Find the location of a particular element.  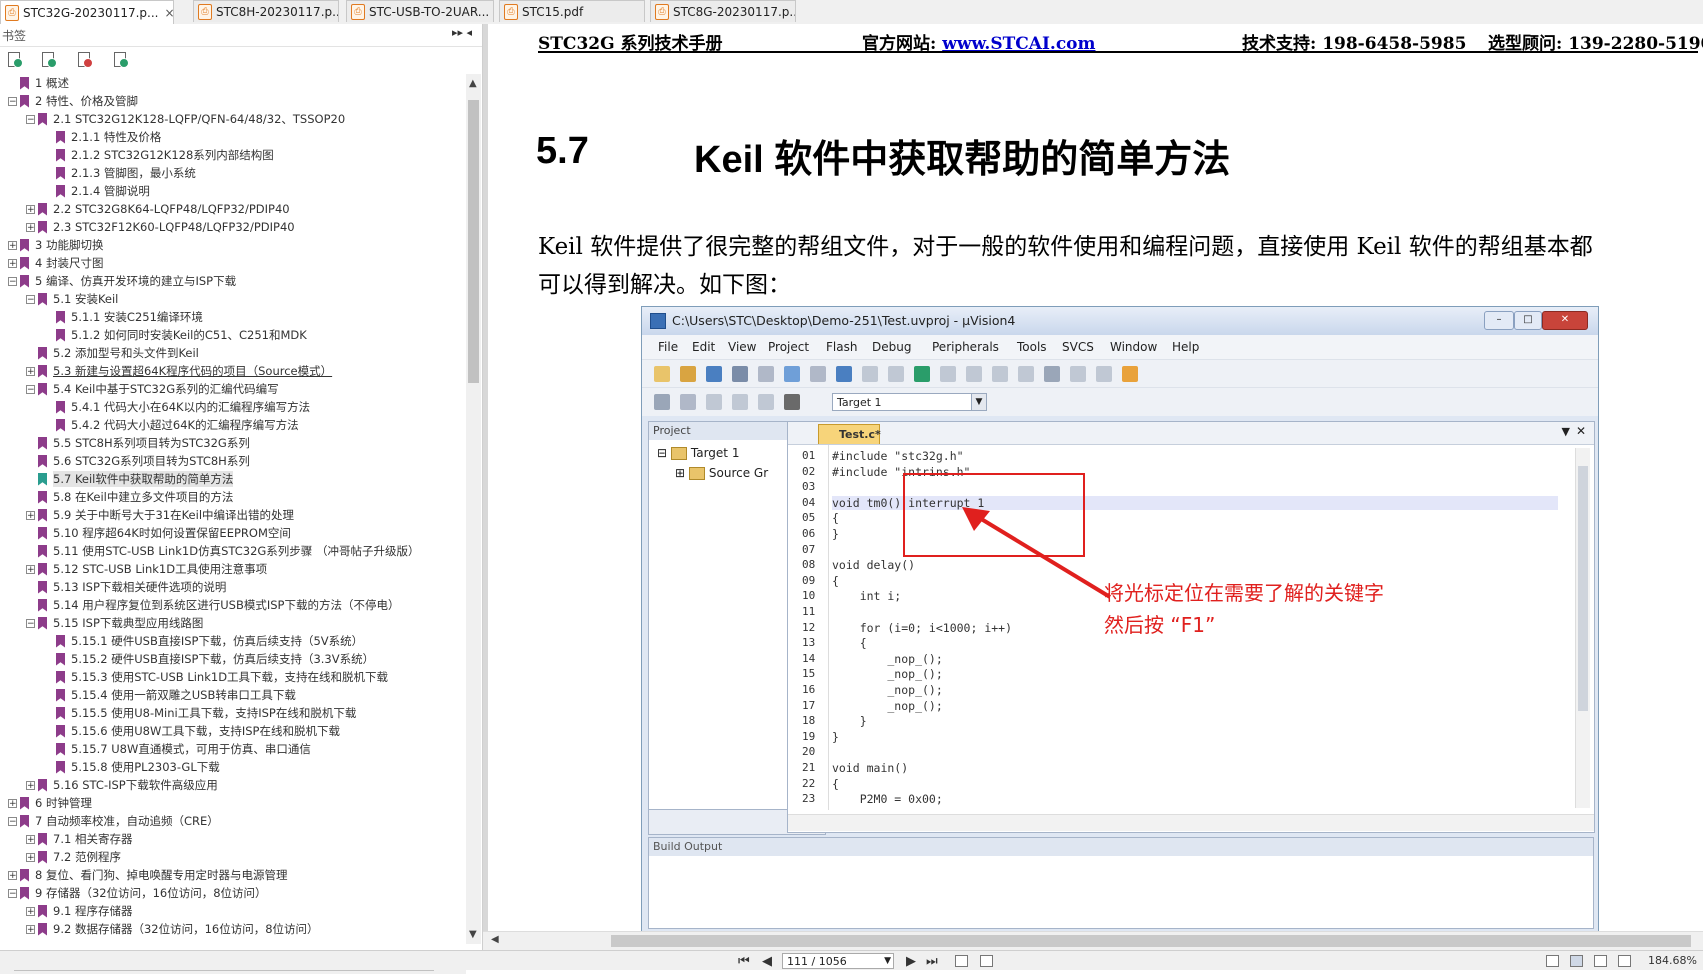

bookmark-item: 5.15.7 U8W直通模式，可用于仿真、串口通信 is located at coordinates (177, 749).